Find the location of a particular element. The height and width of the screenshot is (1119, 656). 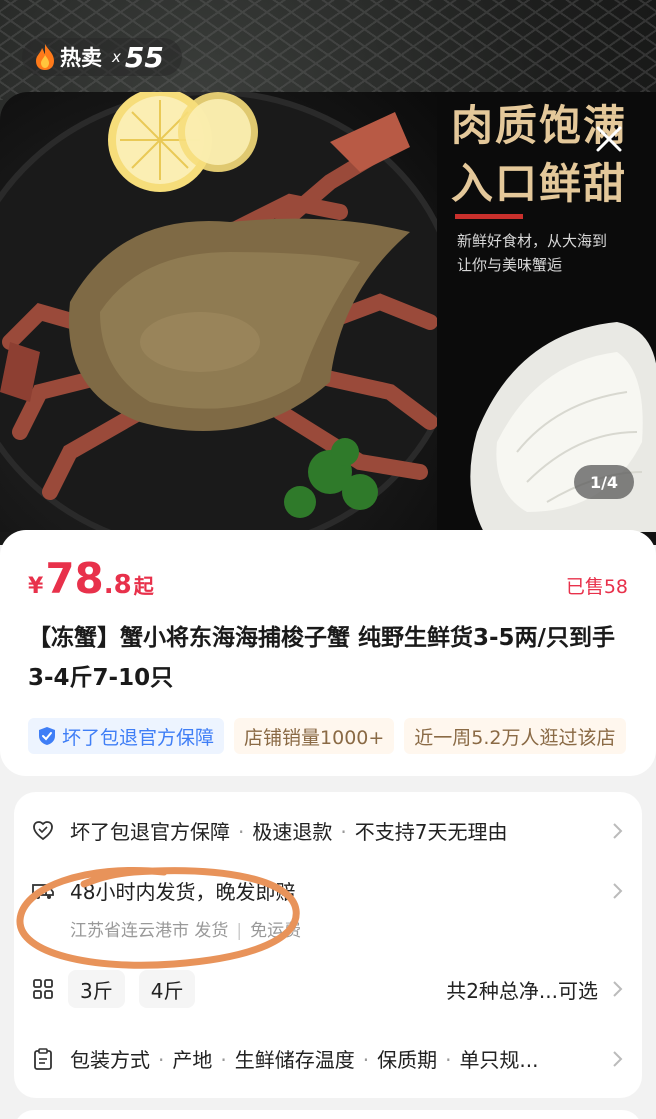

shipping-title: 48小时内发货，晚发即赔 is located at coordinates (183, 892).